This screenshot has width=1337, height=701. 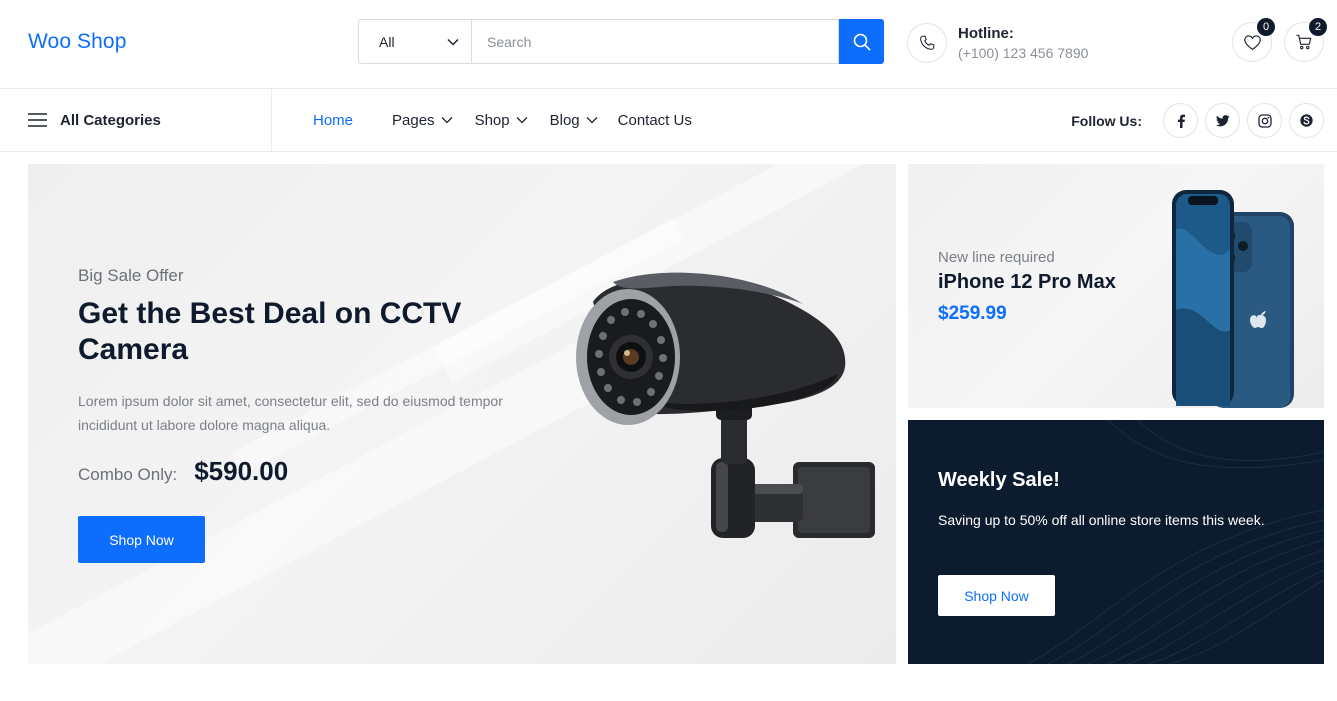 What do you see at coordinates (972, 313) in the screenshot?
I see `promo-price: $259.99` at bounding box center [972, 313].